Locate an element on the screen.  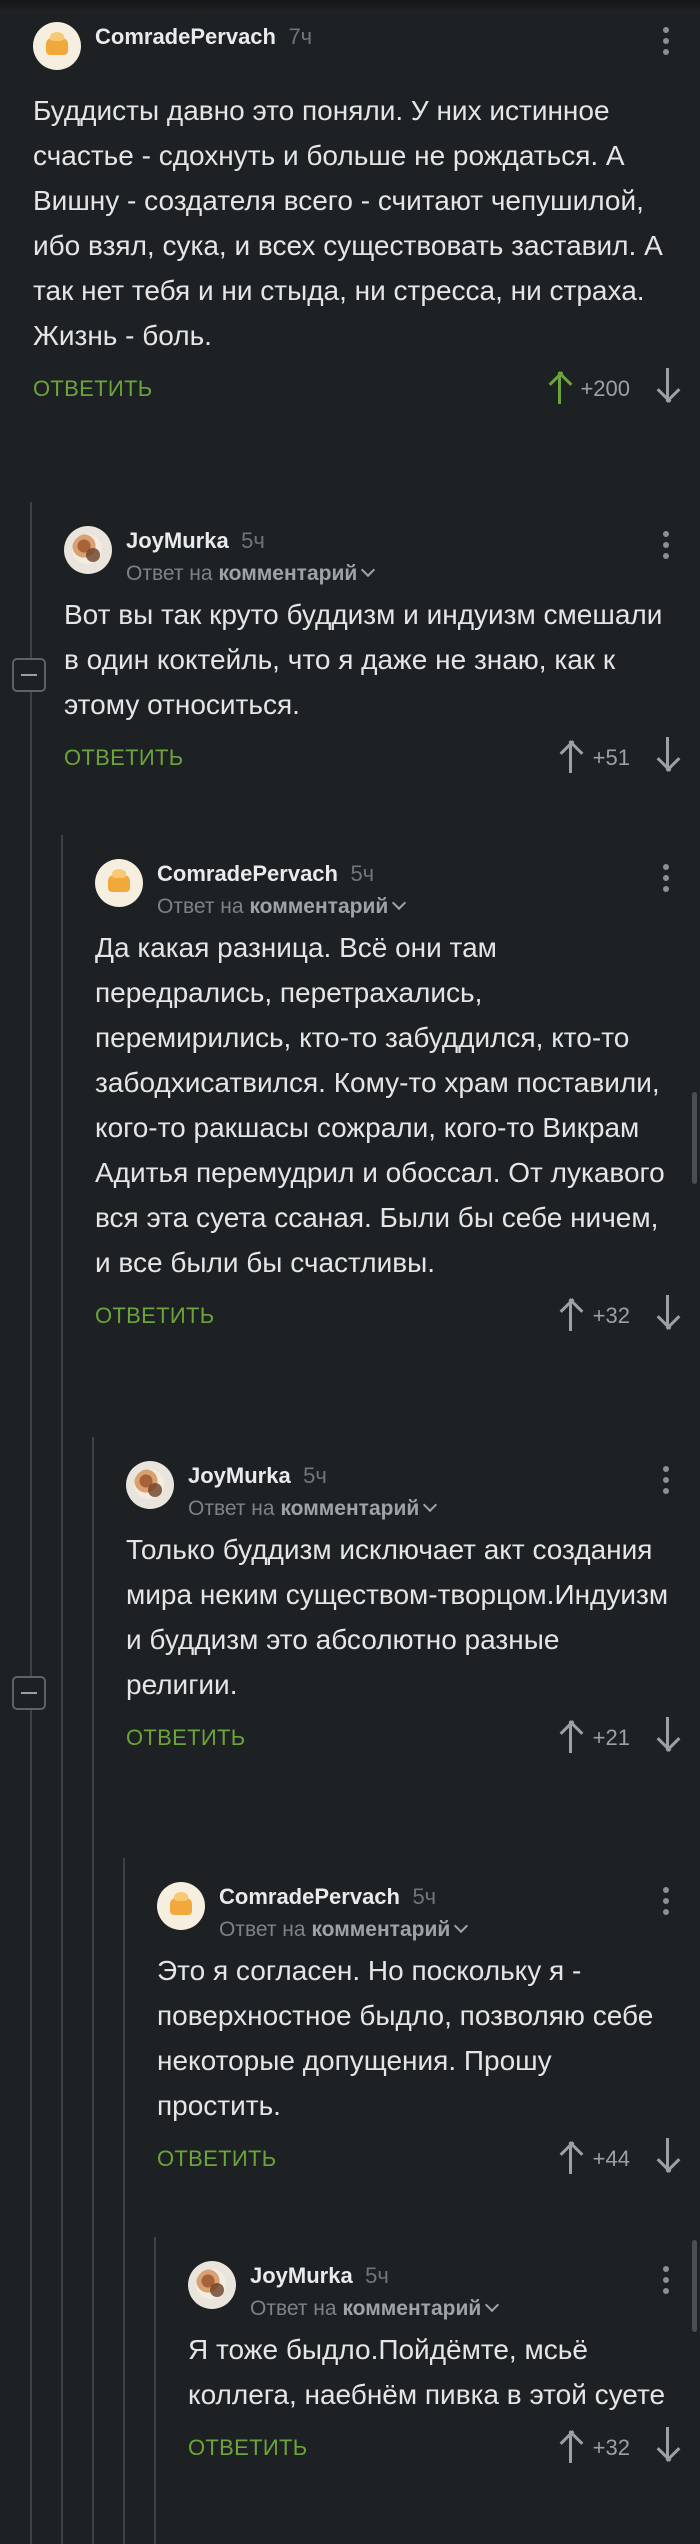
comment-header: ComradePervach 7ч is located at coordinates (354, 48).